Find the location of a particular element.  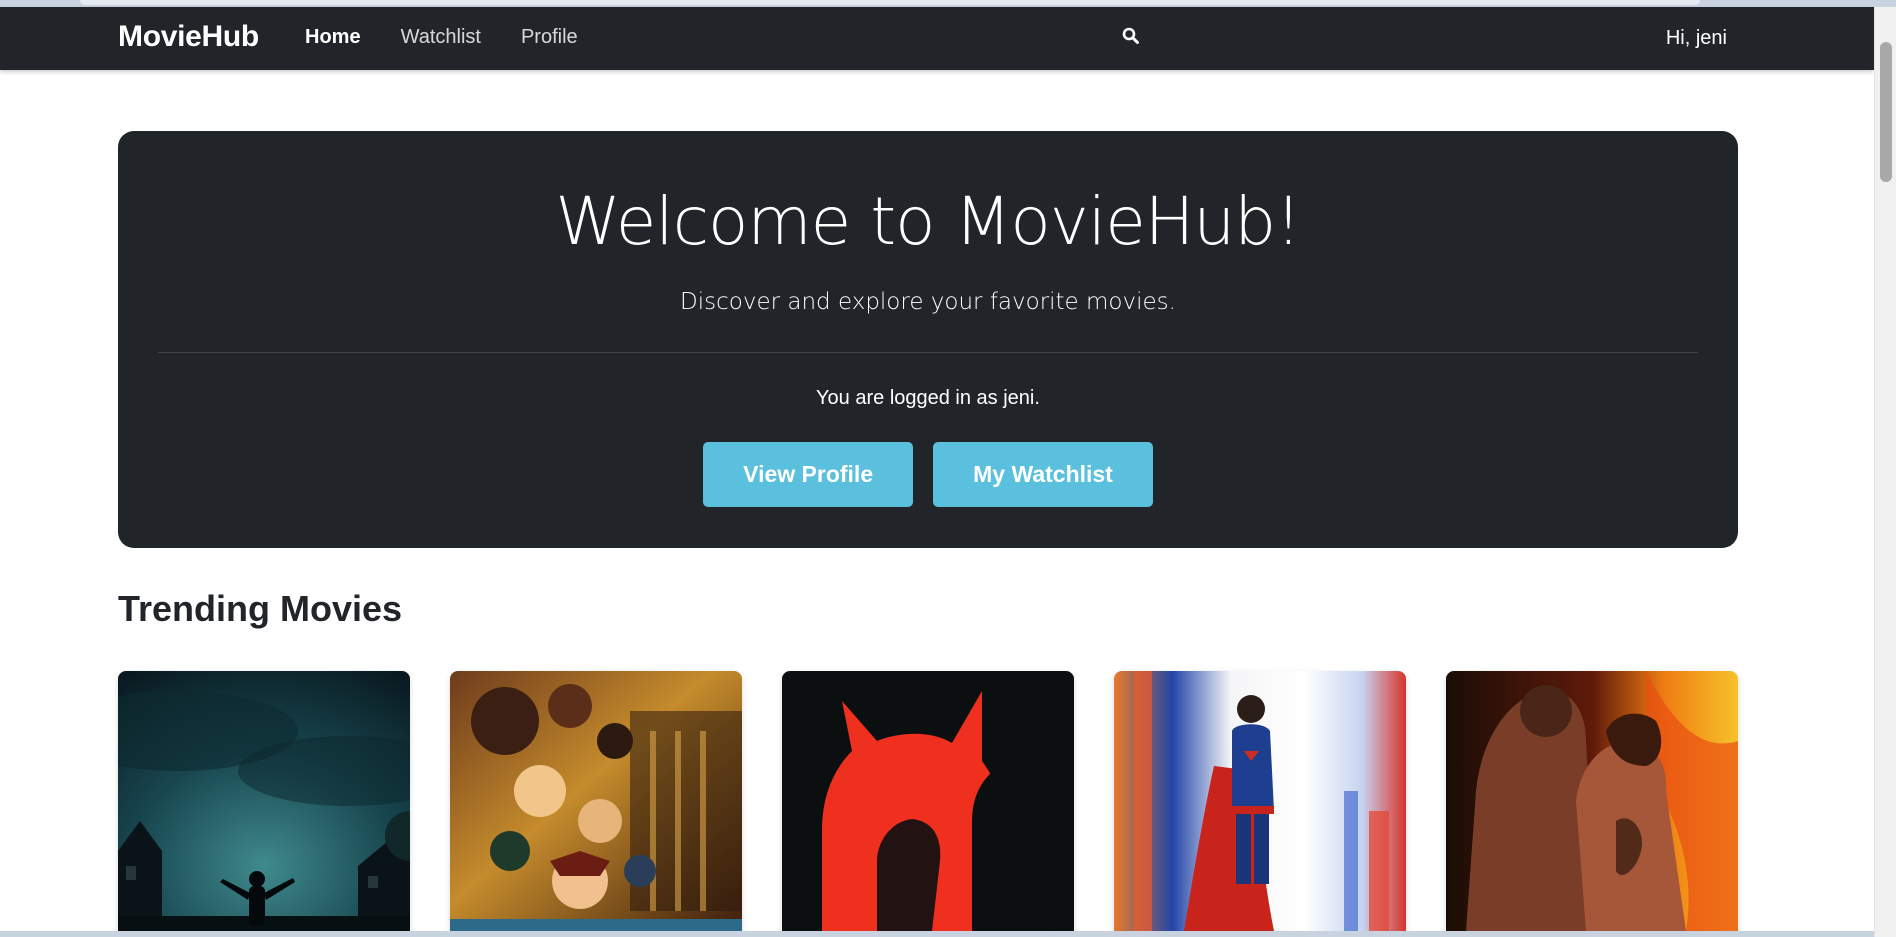

trending-movies-heading: Trending Movies is located at coordinates (260, 608).